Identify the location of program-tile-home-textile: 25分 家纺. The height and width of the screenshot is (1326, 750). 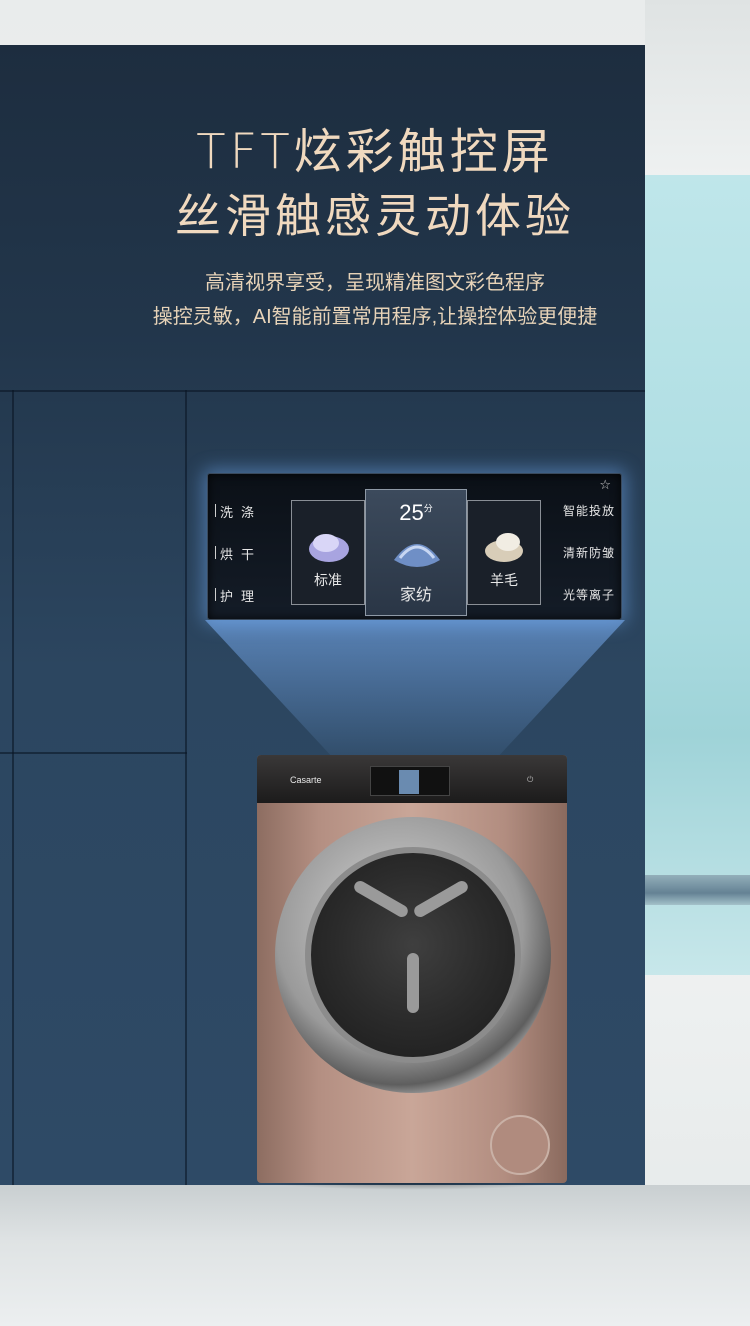
(416, 552).